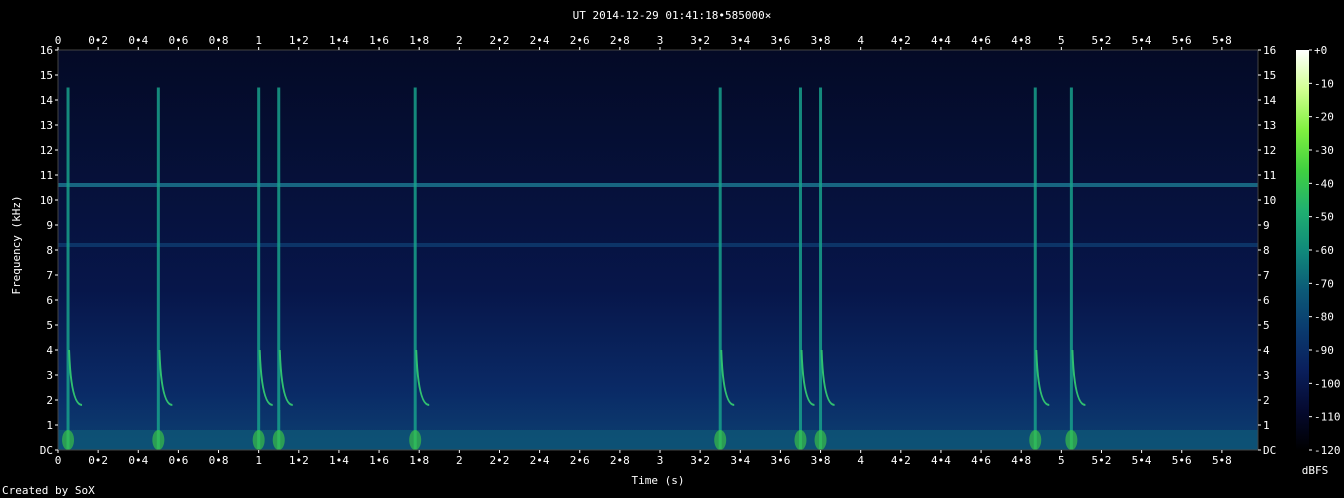  Describe the element at coordinates (299, 460) in the screenshot. I see `x-tick-label-bottom: 1•2` at that location.